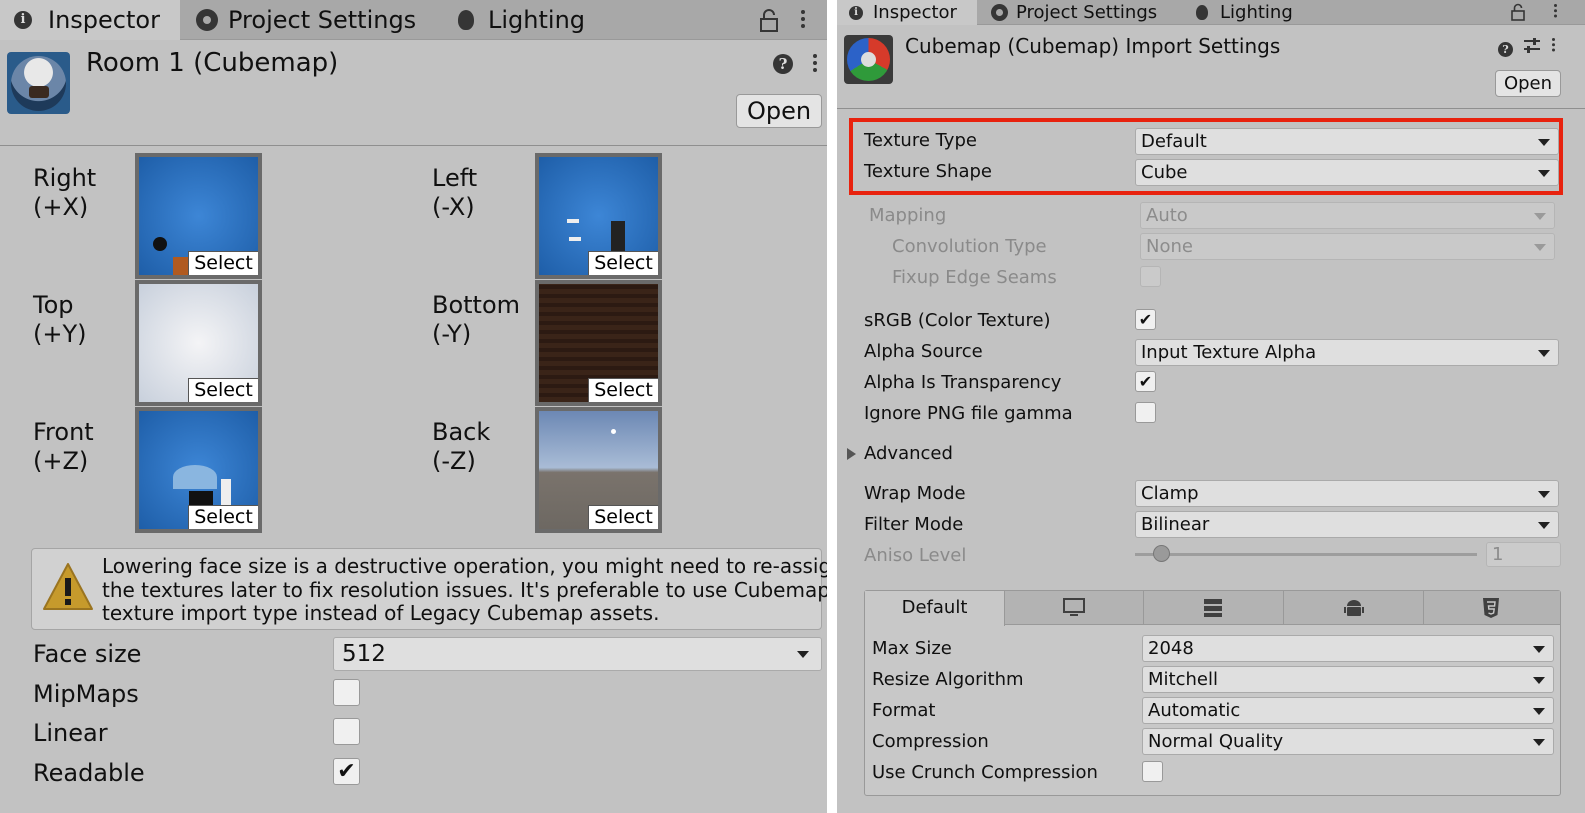  I want to click on mipmaps-checkbox, so click(346, 692).